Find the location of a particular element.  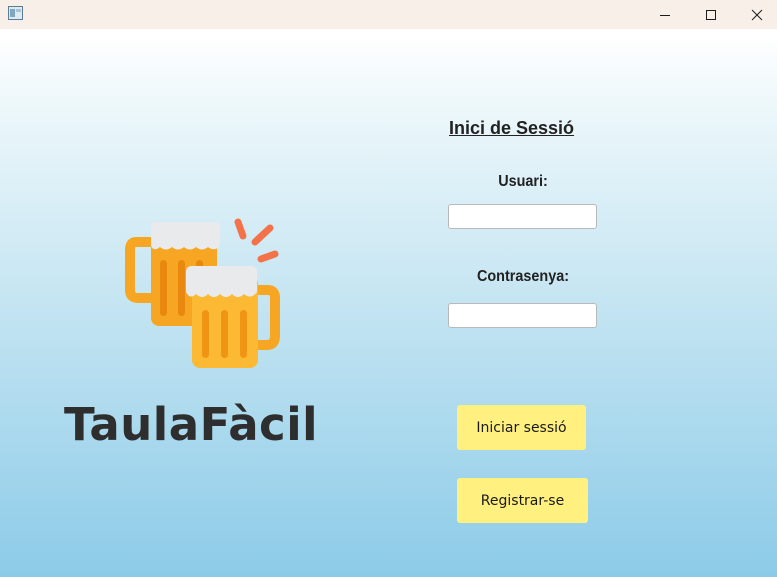

register-button: Registrar-se is located at coordinates (522, 500).